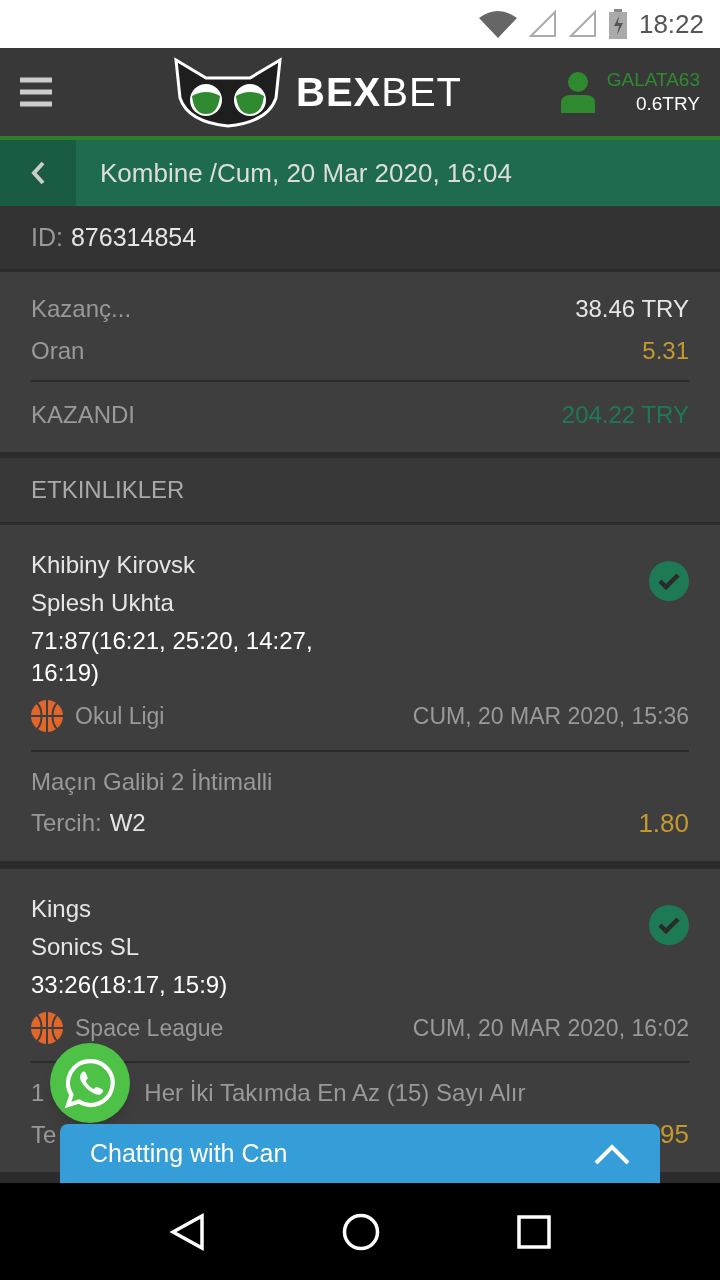 Image resolution: width=720 pixels, height=1280 pixels. I want to click on back-icon, so click(38, 173).